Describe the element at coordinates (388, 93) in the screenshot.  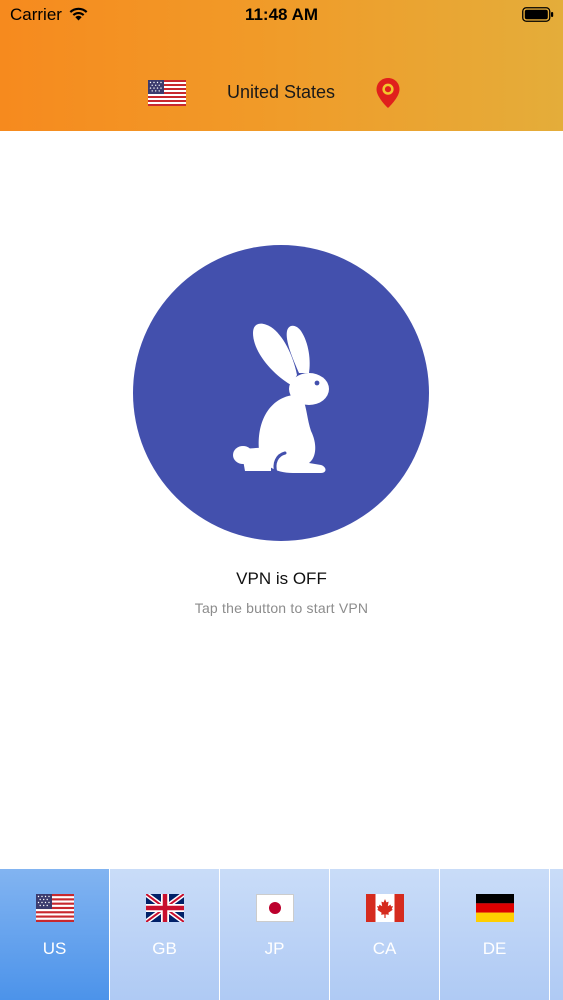
I see `map-pin-icon` at that location.